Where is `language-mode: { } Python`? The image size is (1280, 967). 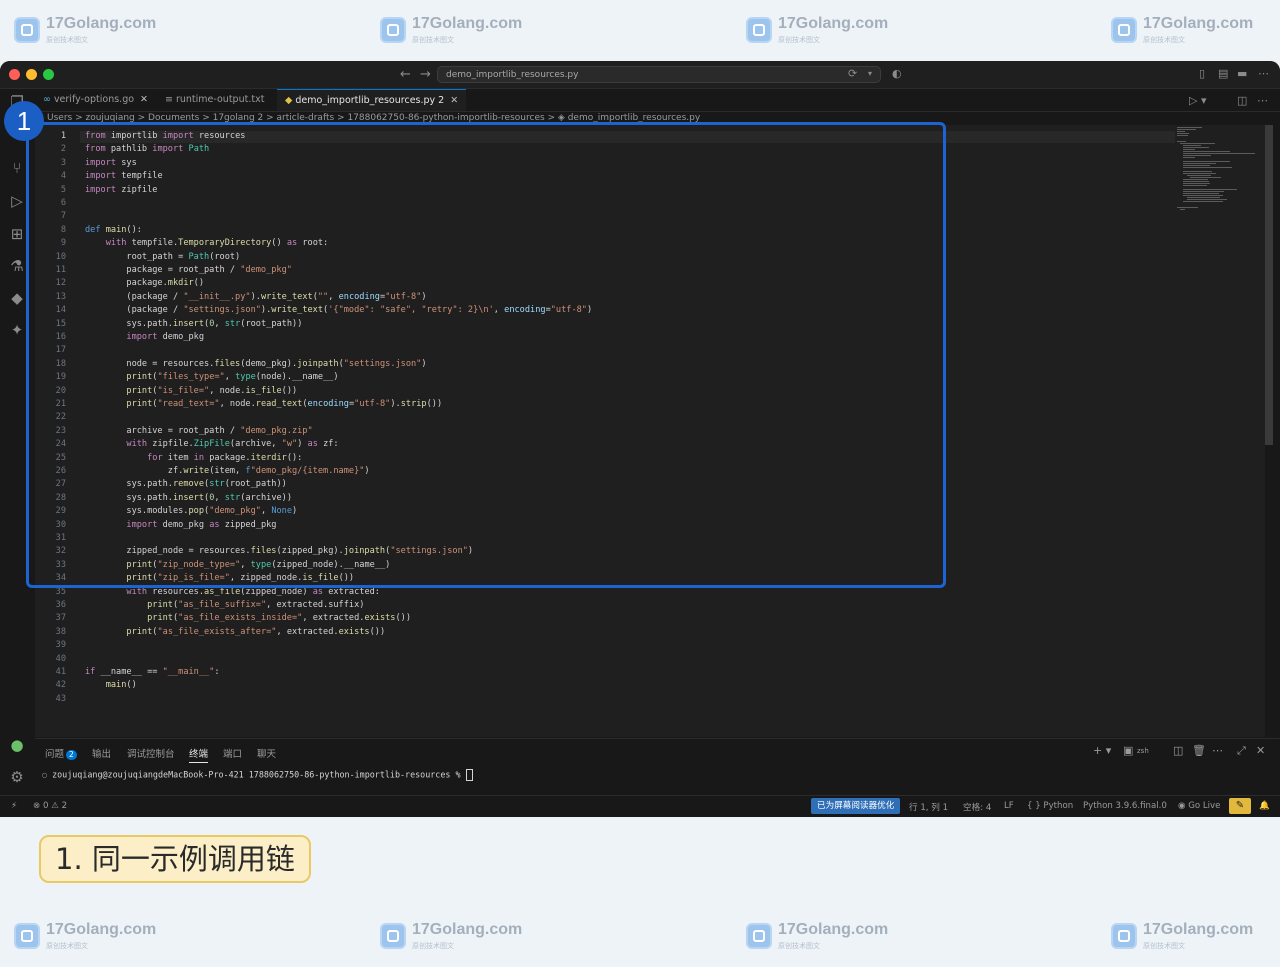 language-mode: { } Python is located at coordinates (1050, 806).